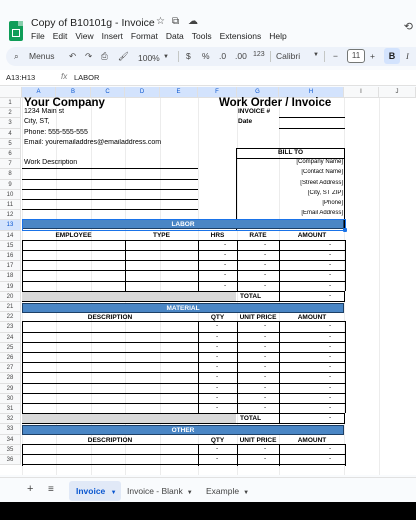 The width and height of the screenshot is (416, 520). I want to click on tab-example: Example ▼, so click(227, 491).